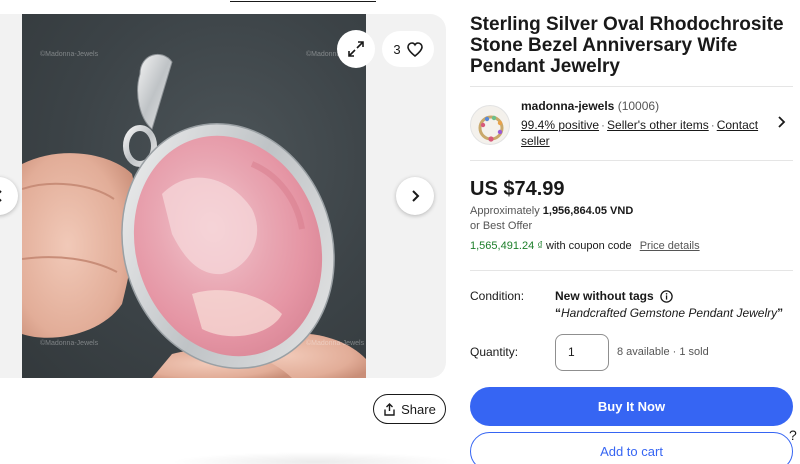  I want to click on seller-expand-button, so click(782, 124).